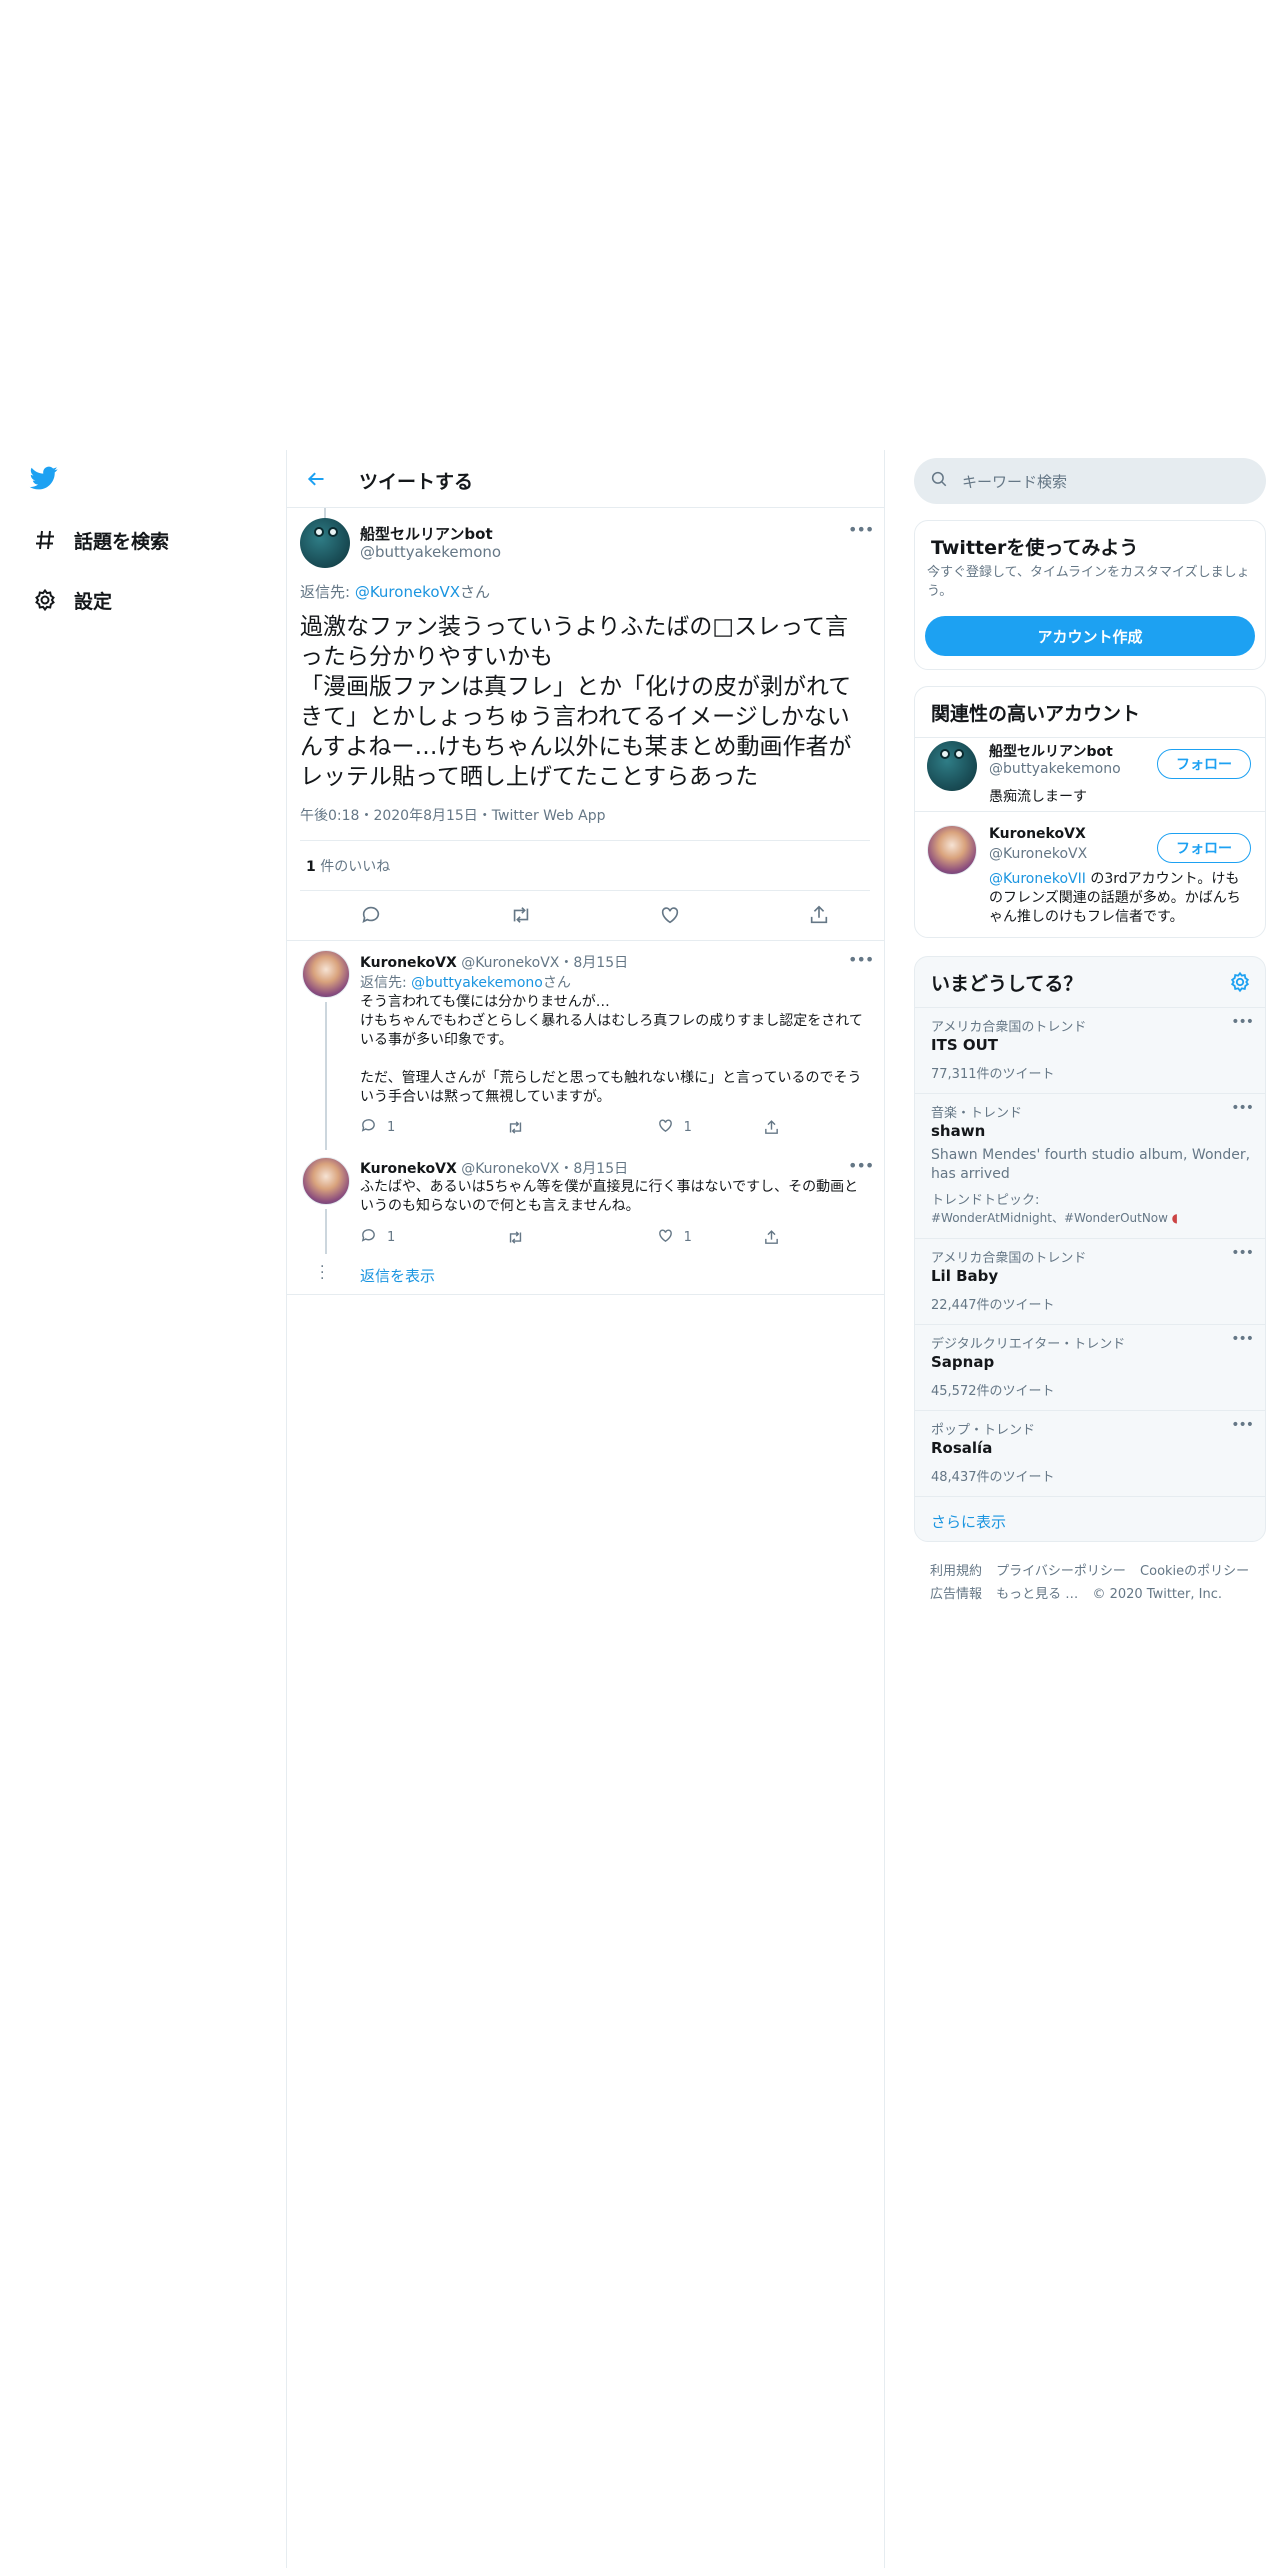  Describe the element at coordinates (1090, 481) in the screenshot. I see `search-input: キーワード検索` at that location.